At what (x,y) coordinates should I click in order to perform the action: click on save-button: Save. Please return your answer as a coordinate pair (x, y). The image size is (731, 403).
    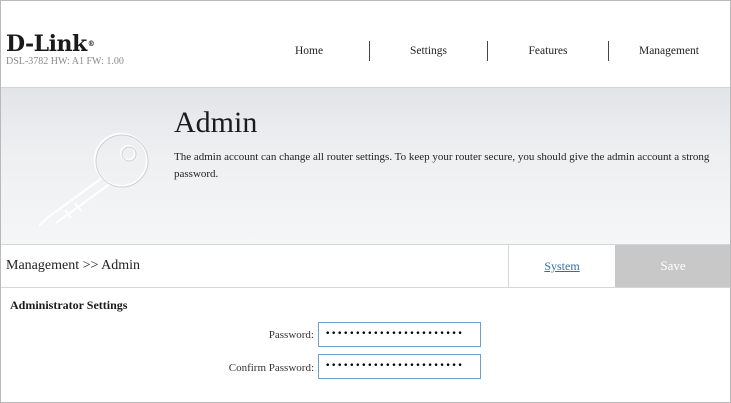
    Looking at the image, I should click on (672, 266).